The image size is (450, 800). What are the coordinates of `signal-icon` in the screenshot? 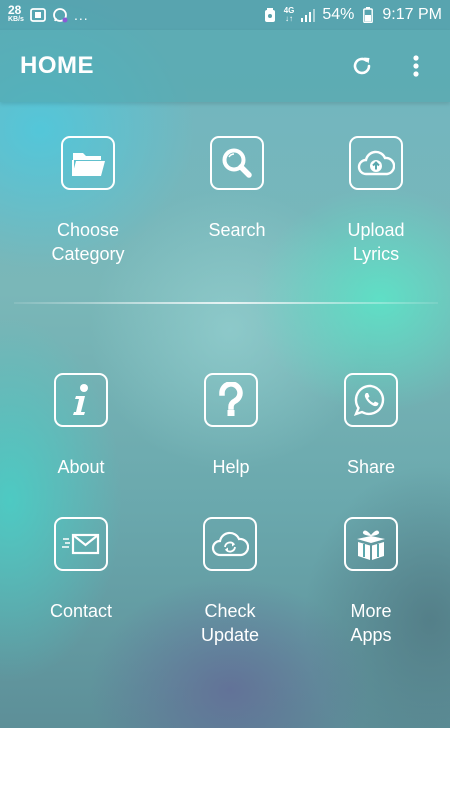 It's located at (308, 15).